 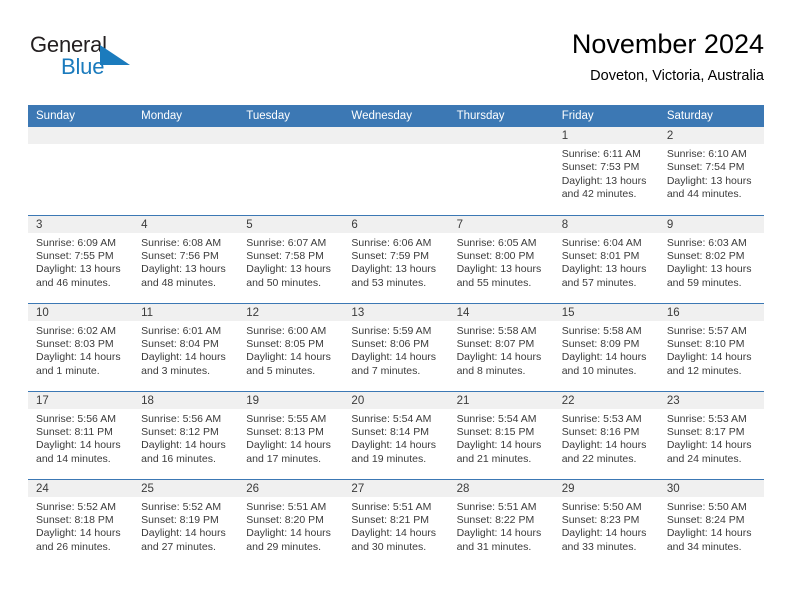 I want to click on sunset-text: Sunset: 8:01 PM, so click(x=600, y=255).